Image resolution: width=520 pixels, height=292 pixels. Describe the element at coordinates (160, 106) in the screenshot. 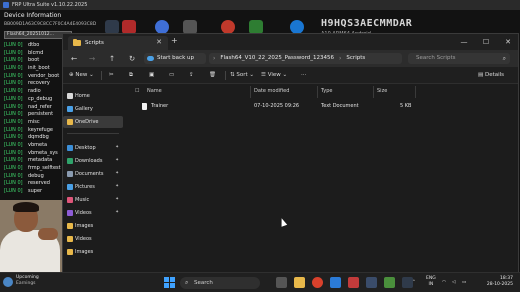

I see `file-name: Trainer` at that location.